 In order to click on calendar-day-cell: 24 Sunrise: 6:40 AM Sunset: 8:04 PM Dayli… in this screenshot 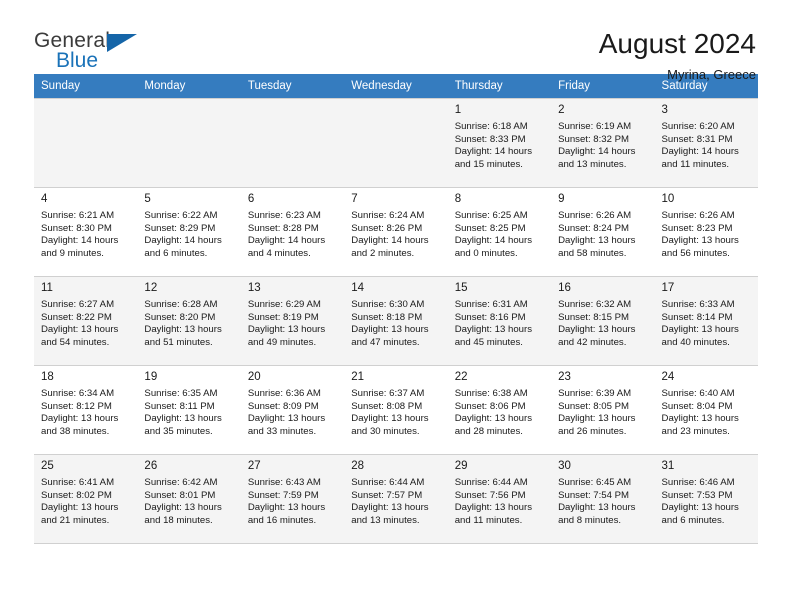, I will do `click(706, 410)`.